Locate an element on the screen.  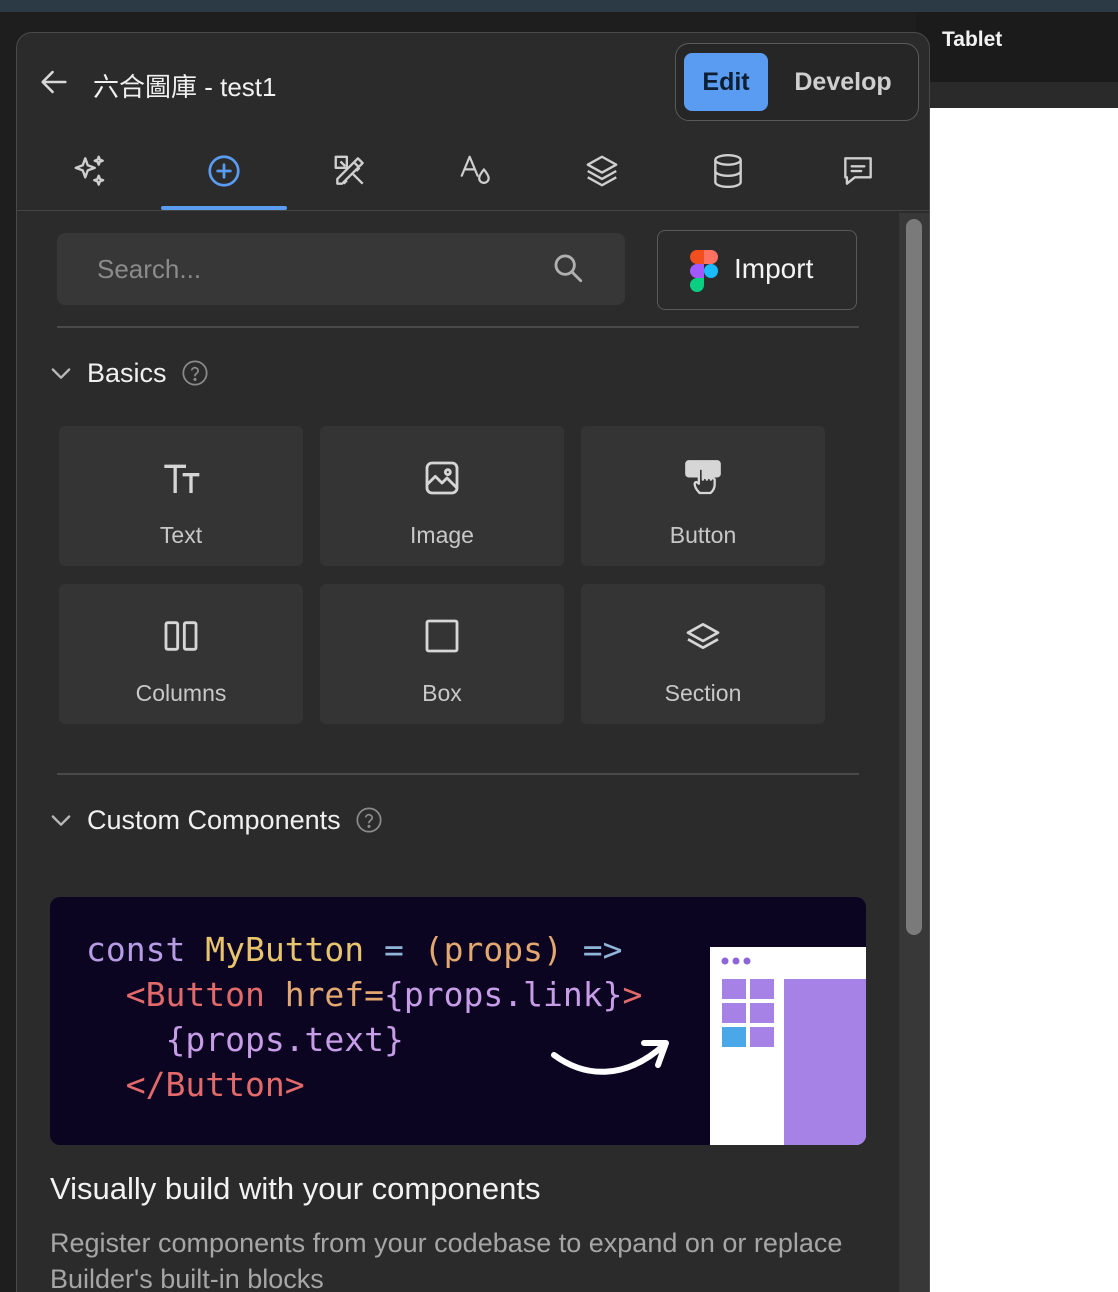
code-tag-open: <Button is located at coordinates (195, 994).